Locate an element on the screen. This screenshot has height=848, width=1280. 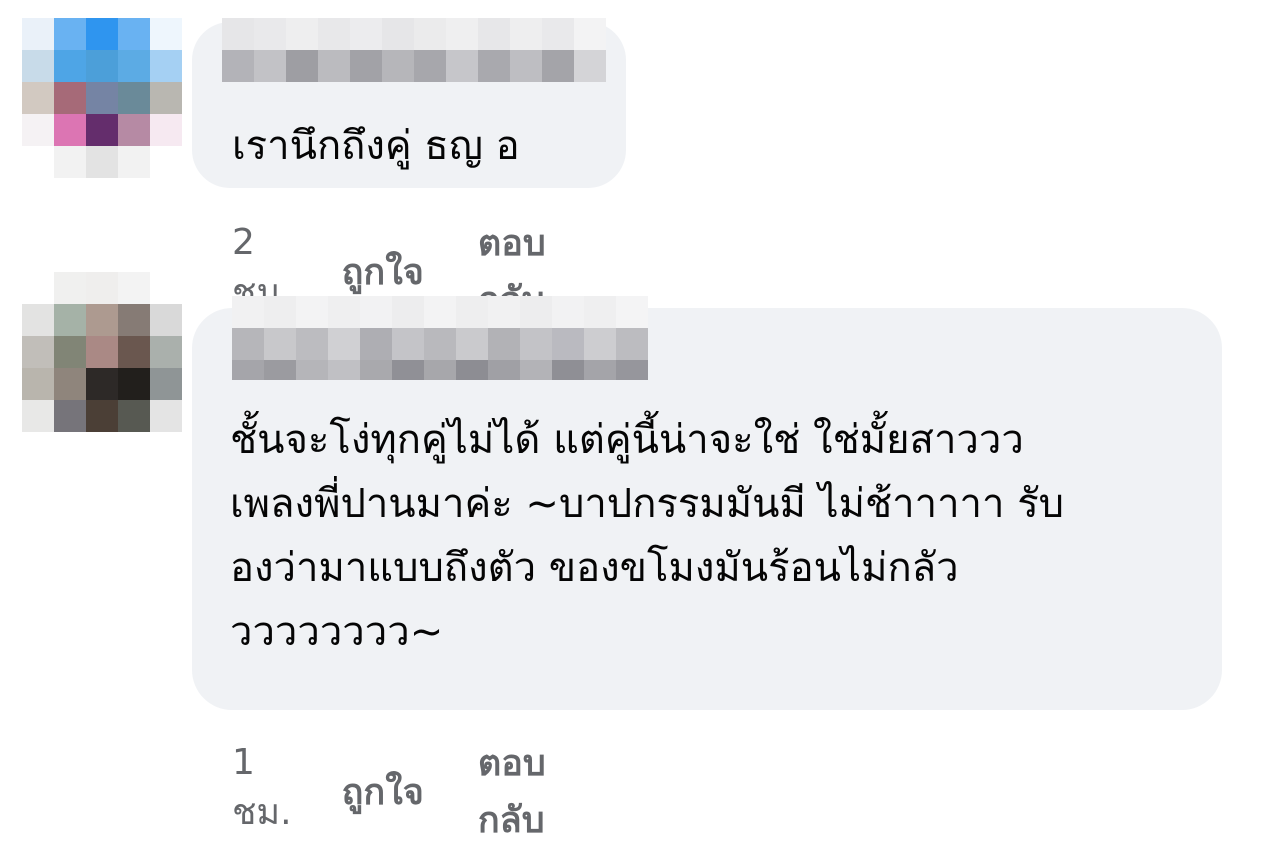
comment-bubble: เรานึกถึงคู่ ธญ อ is located at coordinates (409, 103).